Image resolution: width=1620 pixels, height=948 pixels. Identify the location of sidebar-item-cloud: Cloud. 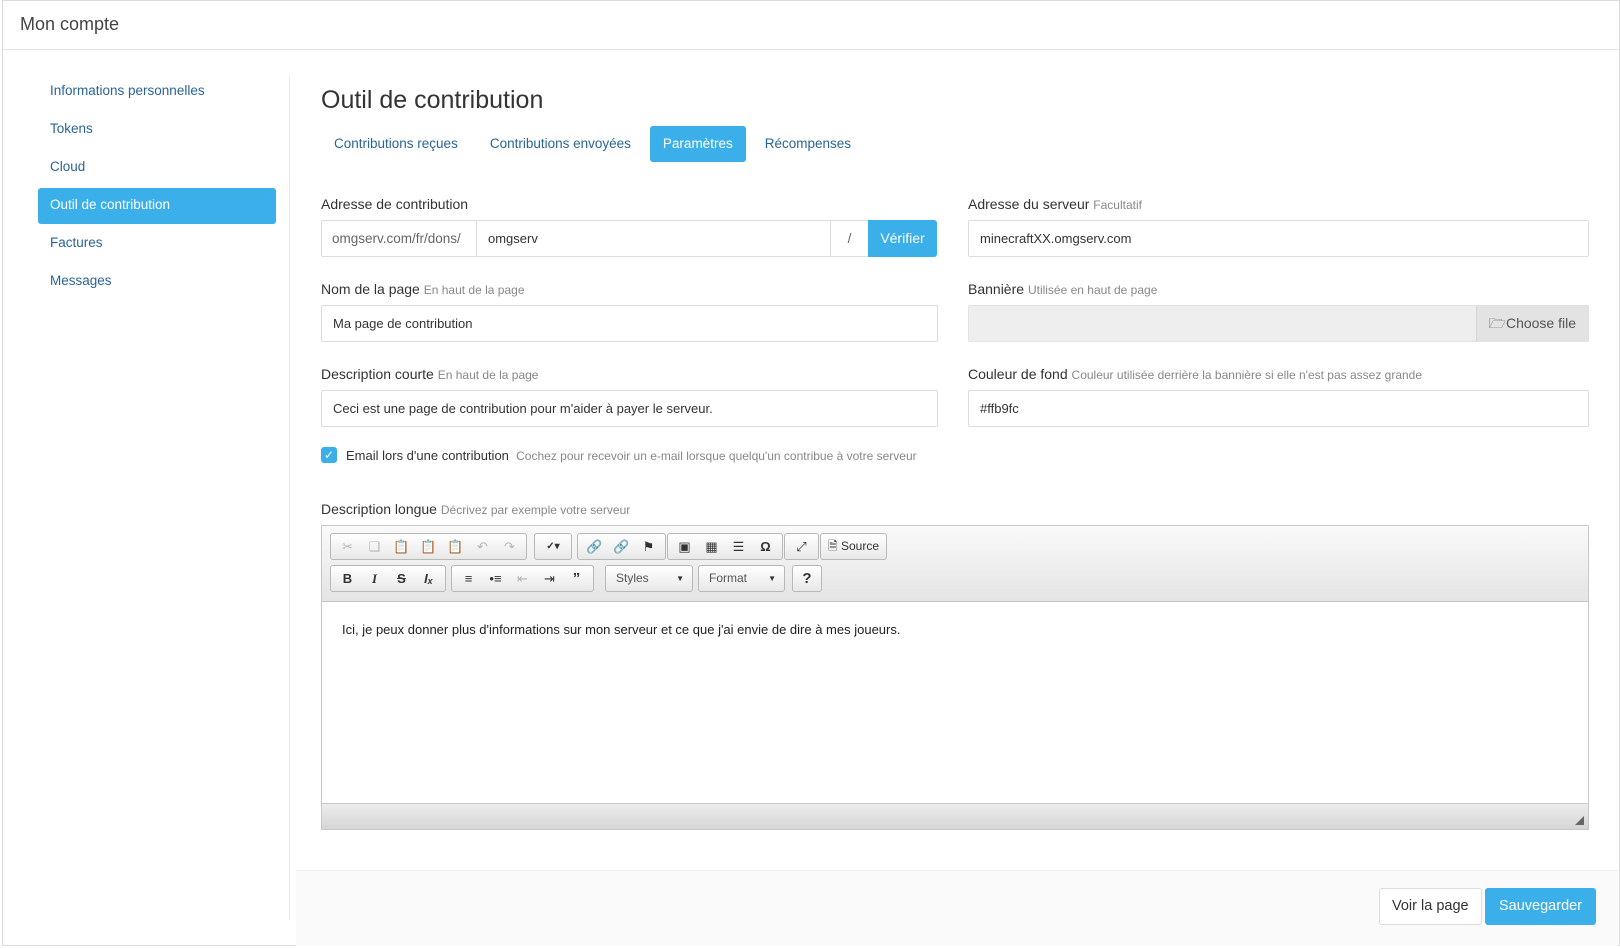
(157, 168).